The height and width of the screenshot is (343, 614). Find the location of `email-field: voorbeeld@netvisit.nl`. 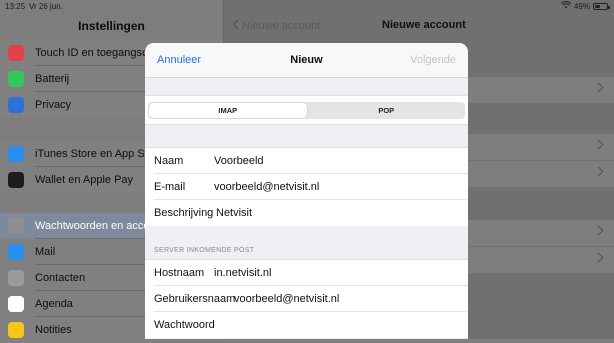

email-field: voorbeeld@netvisit.nl is located at coordinates (266, 187).